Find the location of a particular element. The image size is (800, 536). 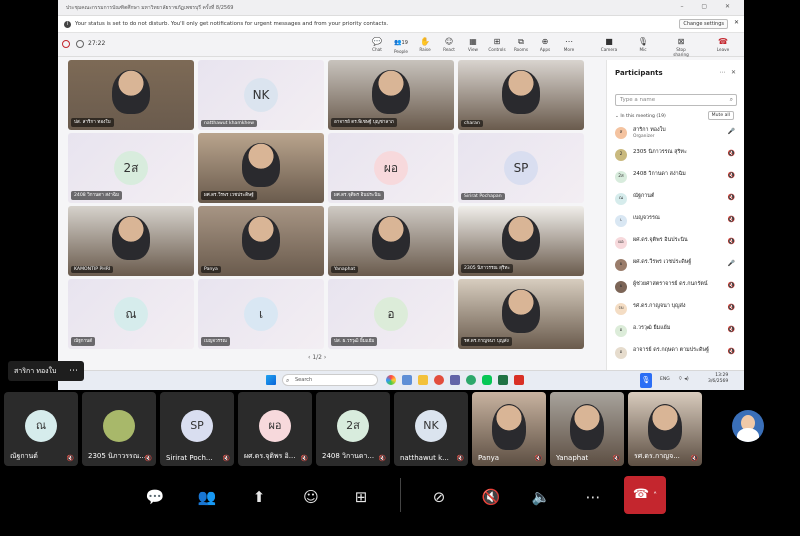

video-tile: charan is located at coordinates (521, 95).